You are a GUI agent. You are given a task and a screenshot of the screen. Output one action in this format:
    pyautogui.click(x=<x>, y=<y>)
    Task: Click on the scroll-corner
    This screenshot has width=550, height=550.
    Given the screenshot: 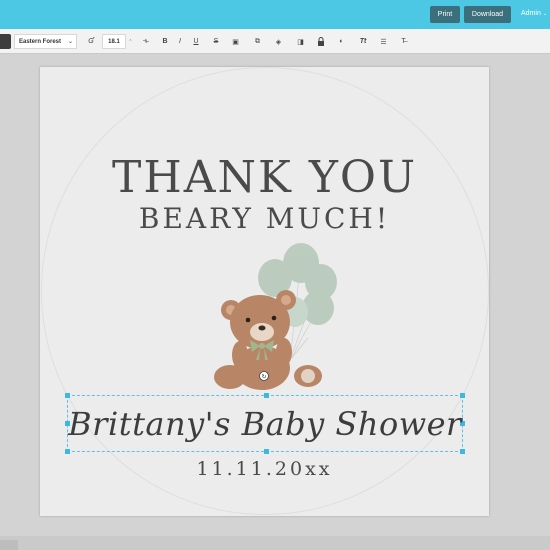 What is the action you would take?
    pyautogui.click(x=9, y=545)
    